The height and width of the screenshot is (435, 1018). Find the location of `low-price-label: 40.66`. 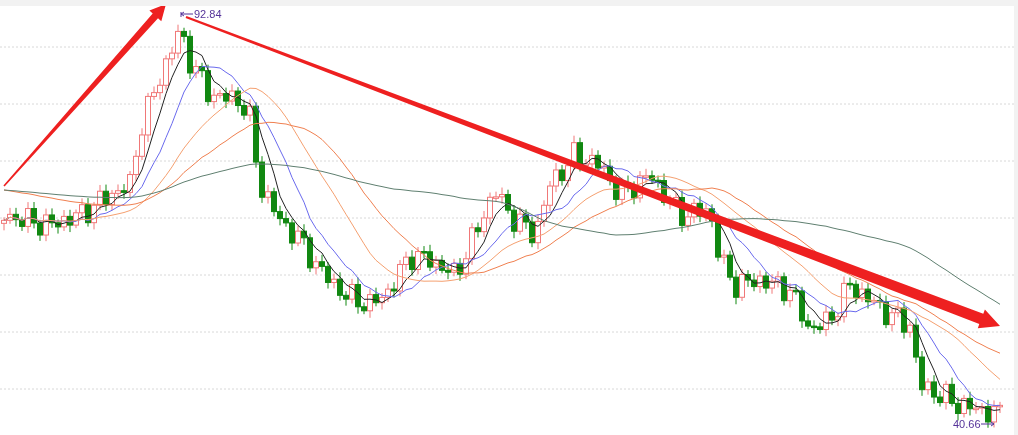

low-price-label: 40.66 is located at coordinates (967, 424).